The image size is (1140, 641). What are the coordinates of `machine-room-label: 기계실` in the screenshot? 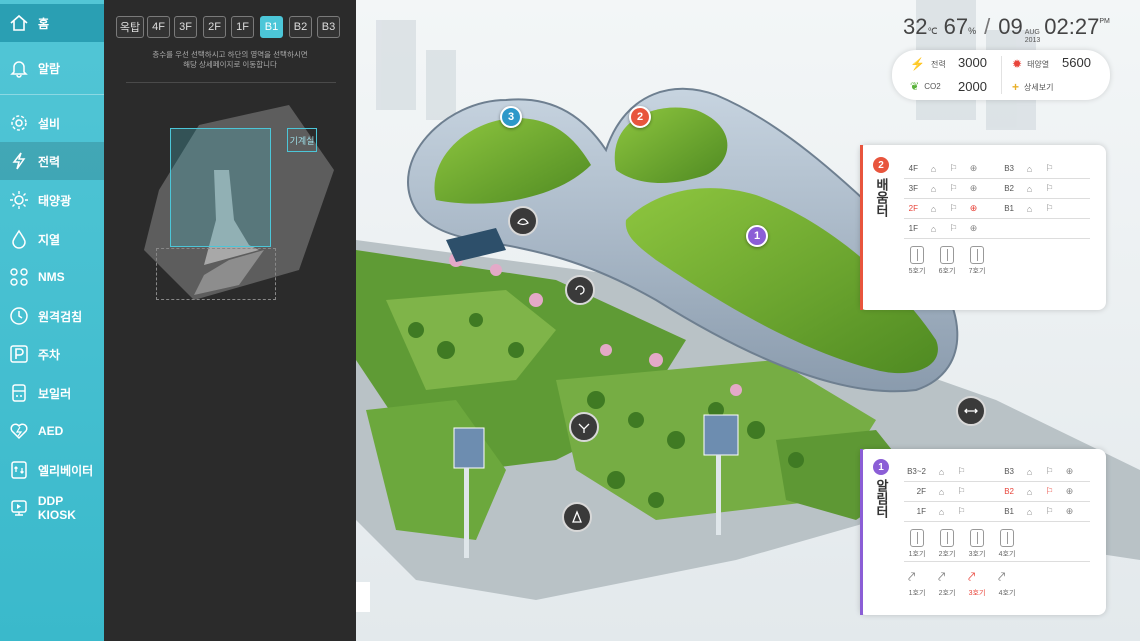 It's located at (302, 140).